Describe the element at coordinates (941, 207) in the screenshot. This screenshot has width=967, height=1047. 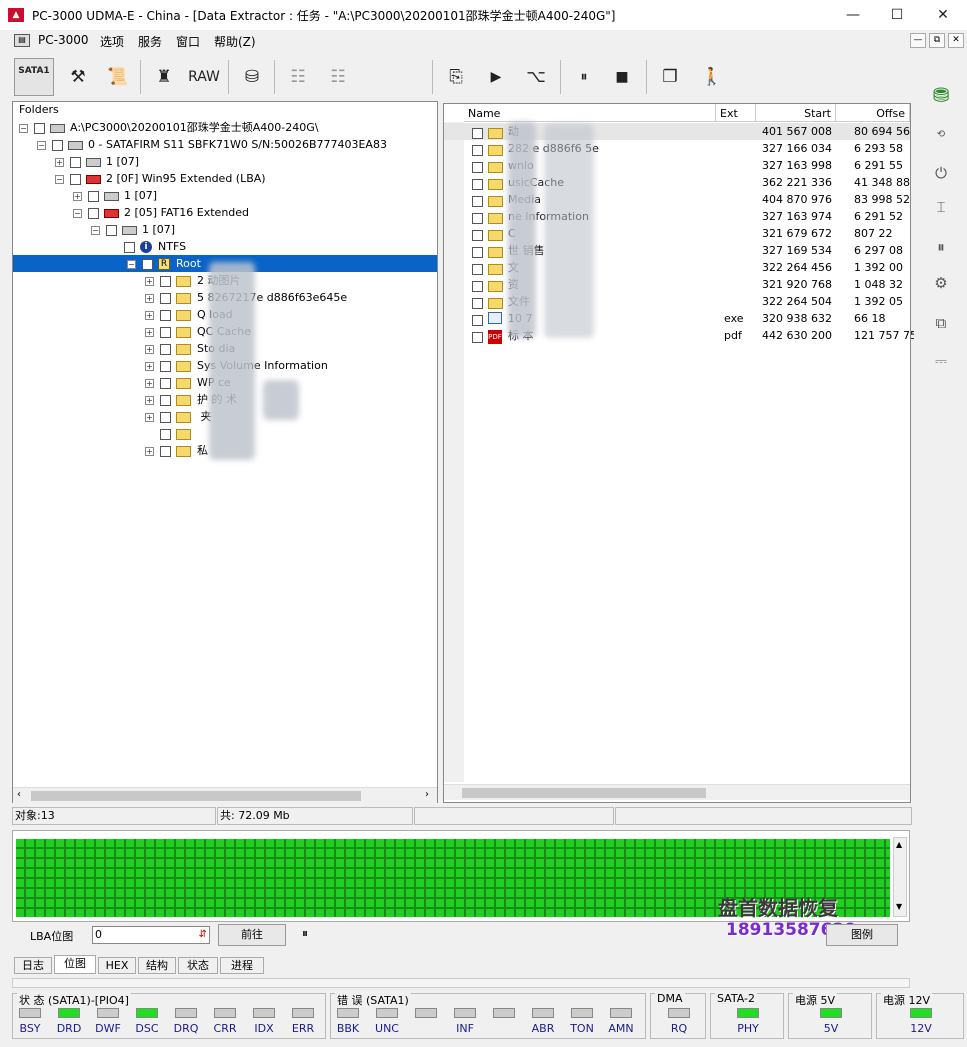
I see `connector-icon: ⌶` at that location.